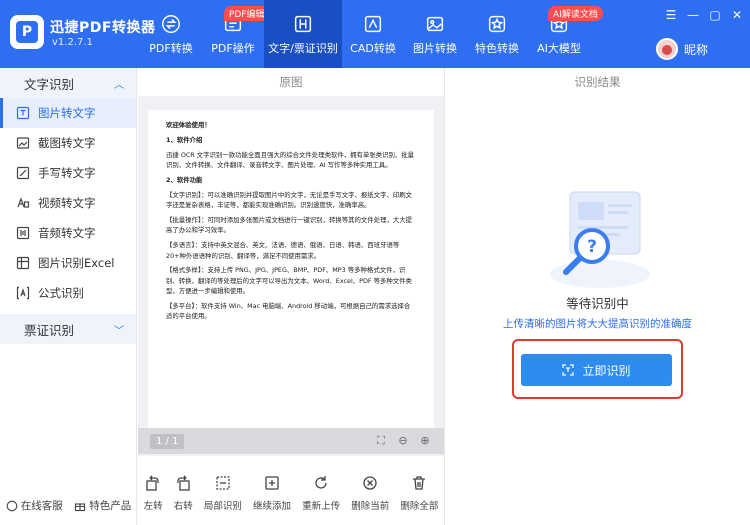 The width and height of the screenshot is (750, 525). Describe the element at coordinates (171, 48) in the screenshot. I see `nav-label: PDF转换` at that location.